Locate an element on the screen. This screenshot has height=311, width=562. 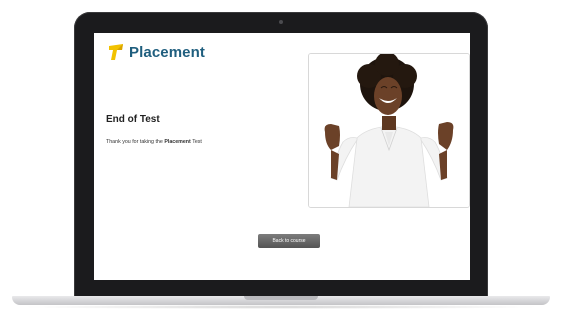
laptop-shadow is located at coordinates (281, 307).